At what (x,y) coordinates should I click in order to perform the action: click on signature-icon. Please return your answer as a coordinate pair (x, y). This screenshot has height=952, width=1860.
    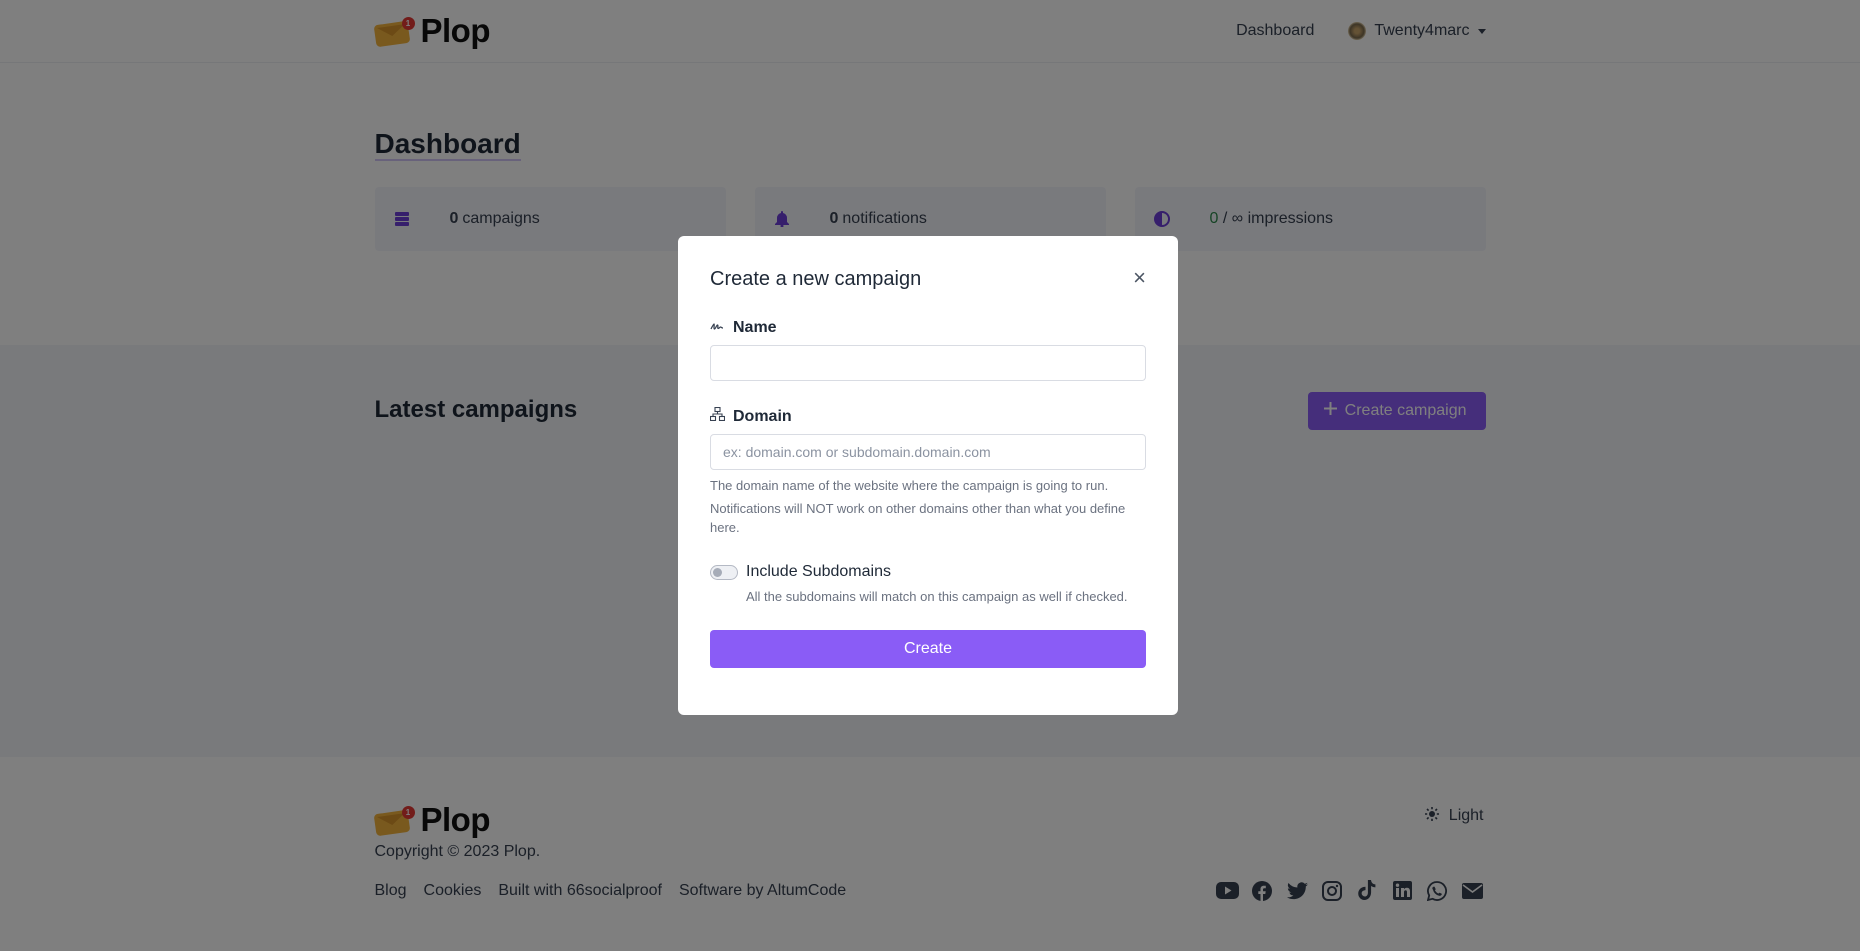
    Looking at the image, I should click on (717, 328).